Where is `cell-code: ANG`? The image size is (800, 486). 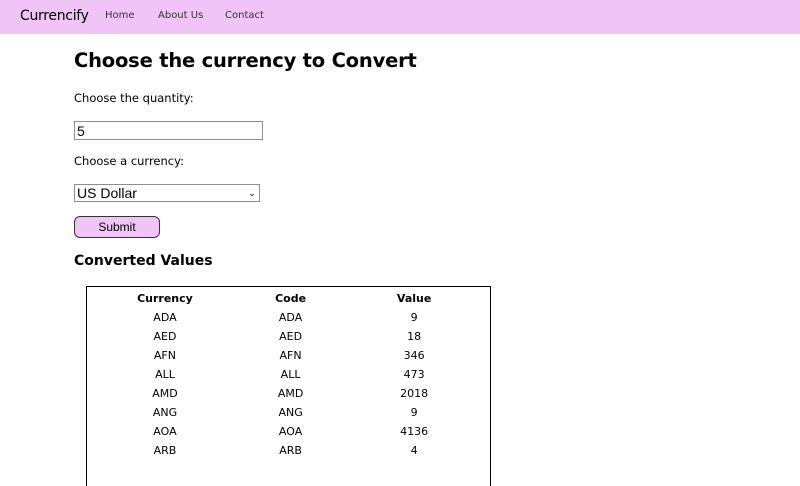
cell-code: ANG is located at coordinates (290, 412).